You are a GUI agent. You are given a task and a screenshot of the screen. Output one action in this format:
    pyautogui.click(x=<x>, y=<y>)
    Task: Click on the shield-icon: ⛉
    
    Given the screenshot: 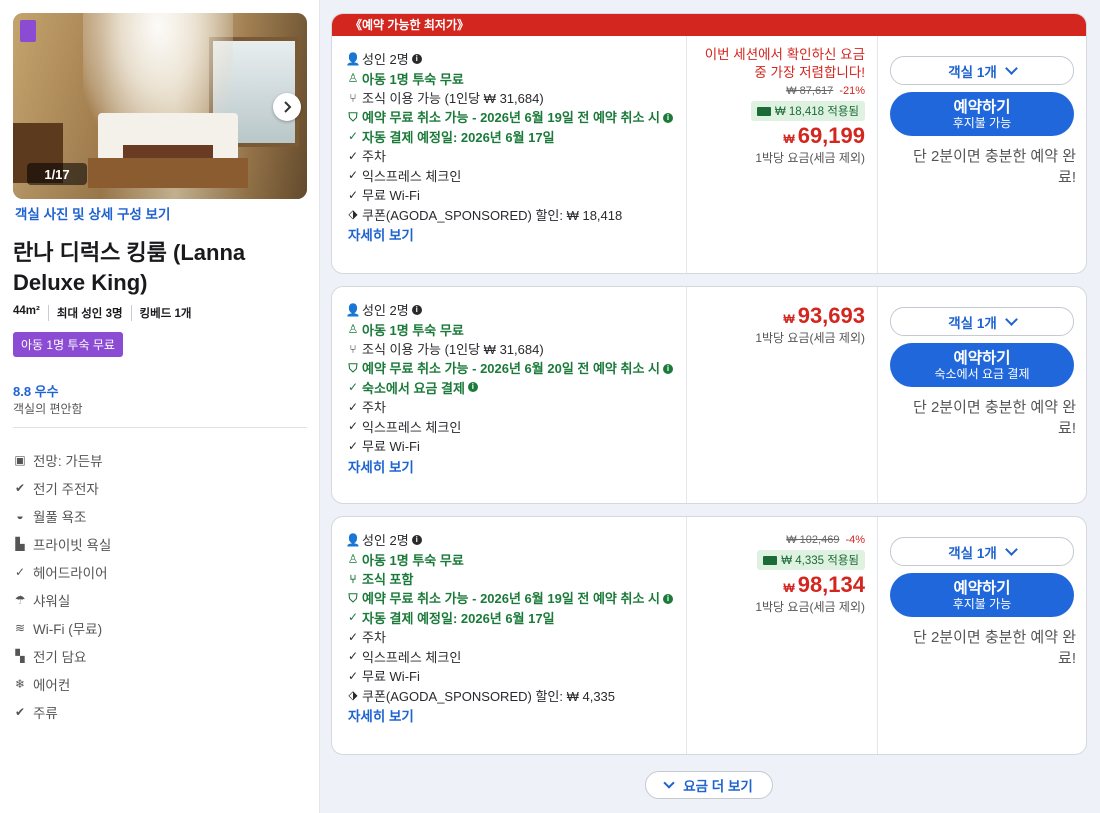 What is the action you would take?
    pyautogui.click(x=353, y=116)
    